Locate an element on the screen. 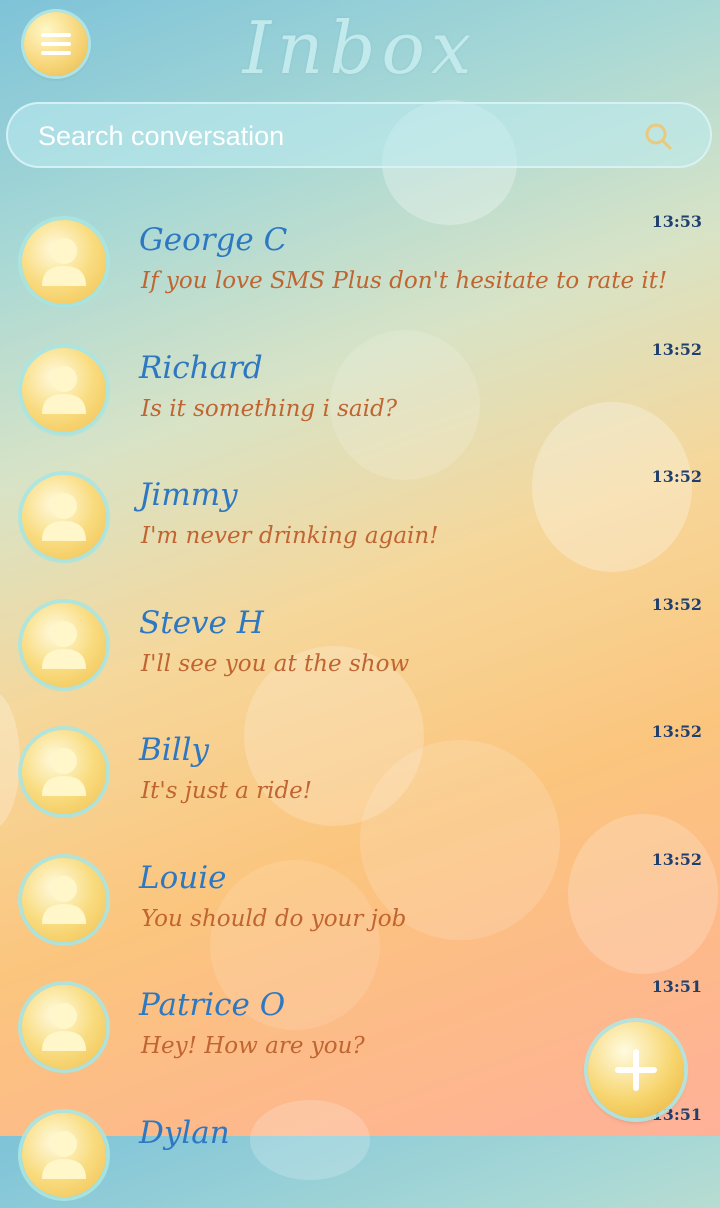 Image resolution: width=720 pixels, height=1208 pixels. message-time: 13:51 is located at coordinates (677, 986).